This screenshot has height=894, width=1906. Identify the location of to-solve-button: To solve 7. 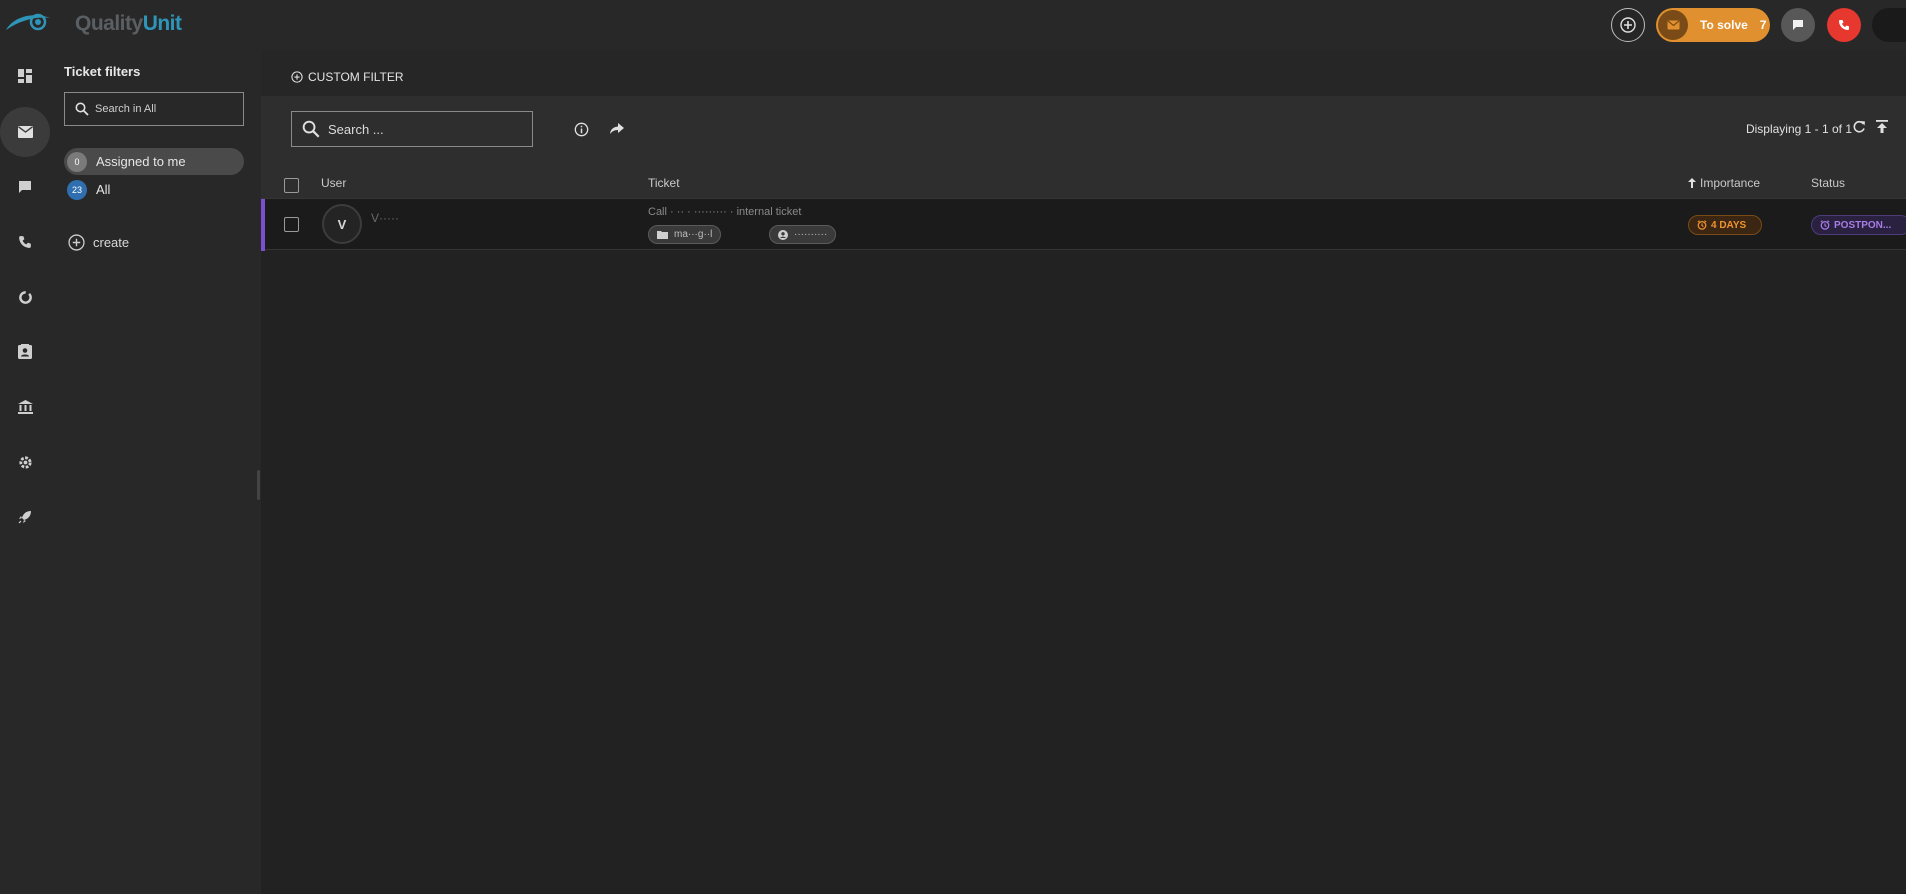
(1713, 25).